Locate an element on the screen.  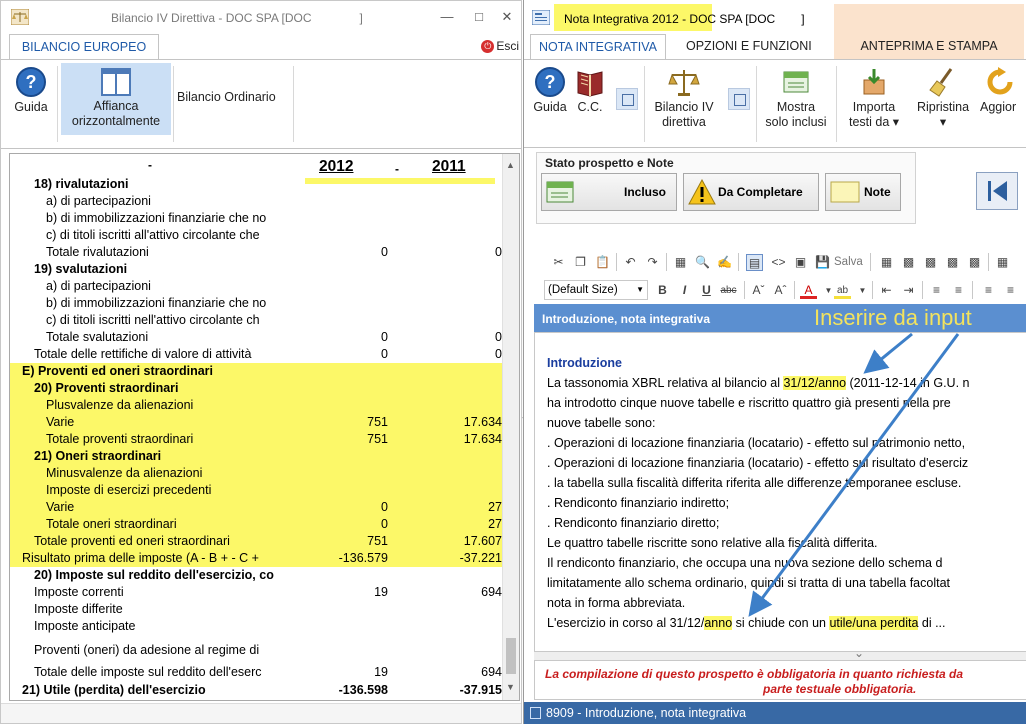
table-icon: ▦ is located at coordinates (886, 262).